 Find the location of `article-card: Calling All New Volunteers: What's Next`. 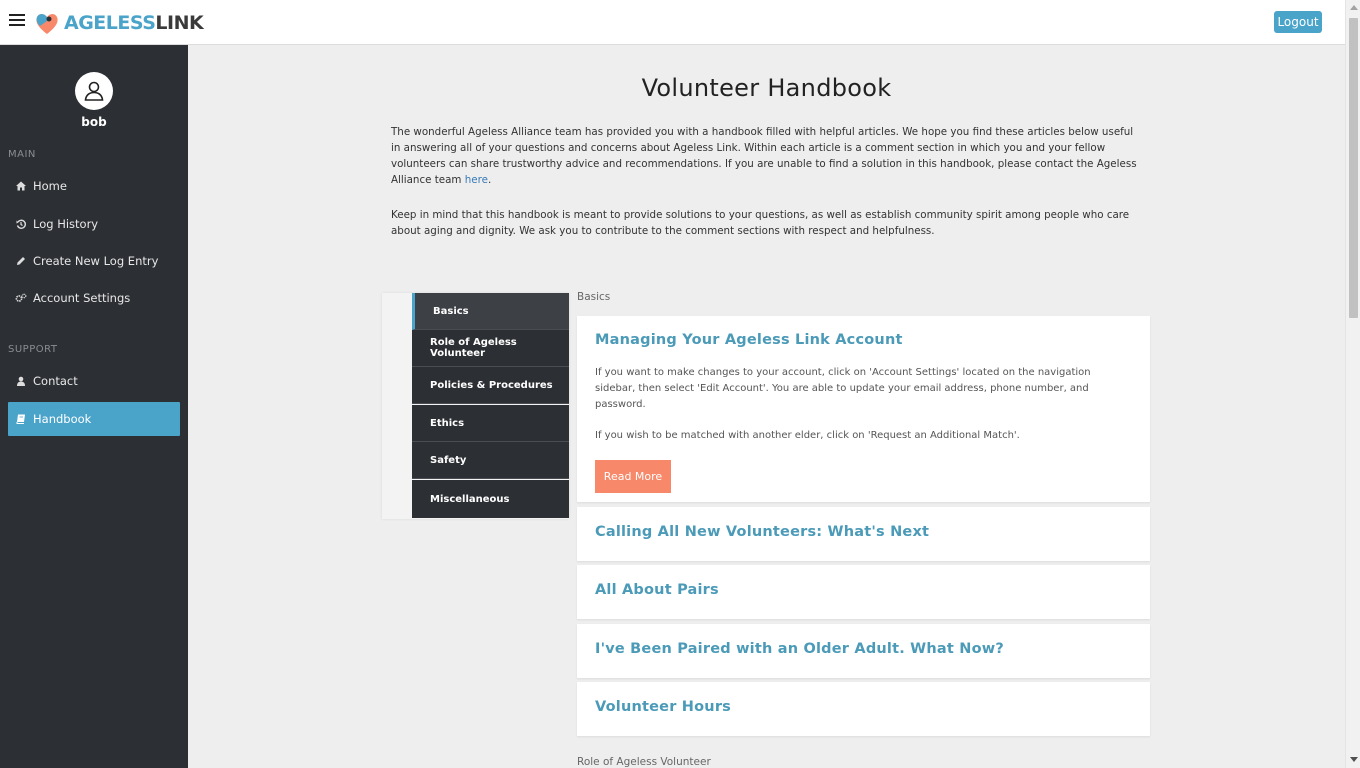

article-card: Calling All New Volunteers: What's Next is located at coordinates (863, 534).